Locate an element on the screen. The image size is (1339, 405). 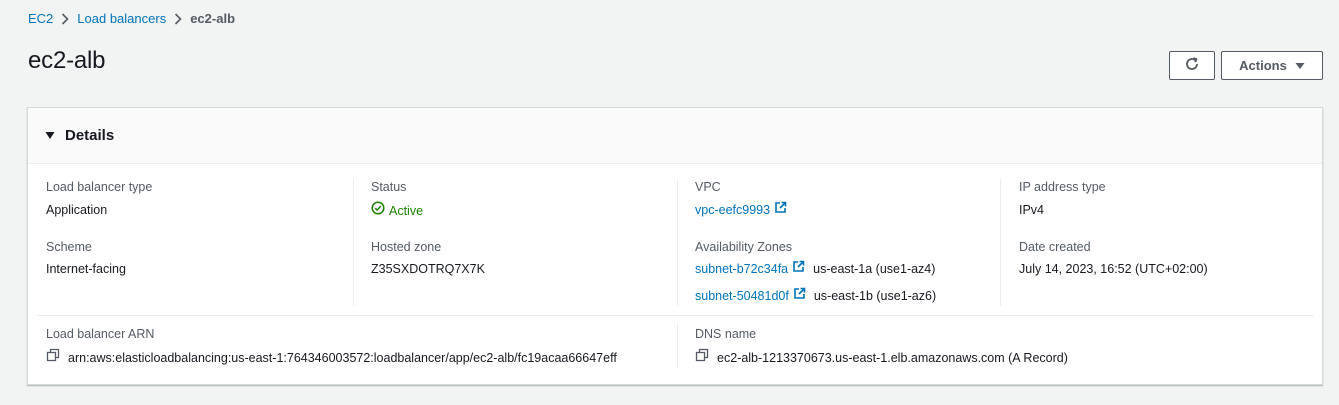
date-created-label: Date created is located at coordinates (1055, 247).